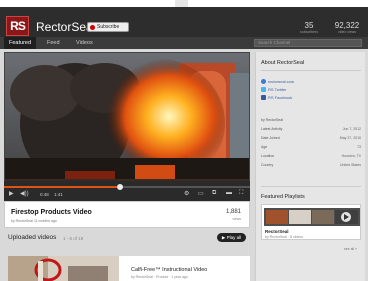  Describe the element at coordinates (201, 193) in the screenshot. I see `annotations-icon: ▭` at that location.